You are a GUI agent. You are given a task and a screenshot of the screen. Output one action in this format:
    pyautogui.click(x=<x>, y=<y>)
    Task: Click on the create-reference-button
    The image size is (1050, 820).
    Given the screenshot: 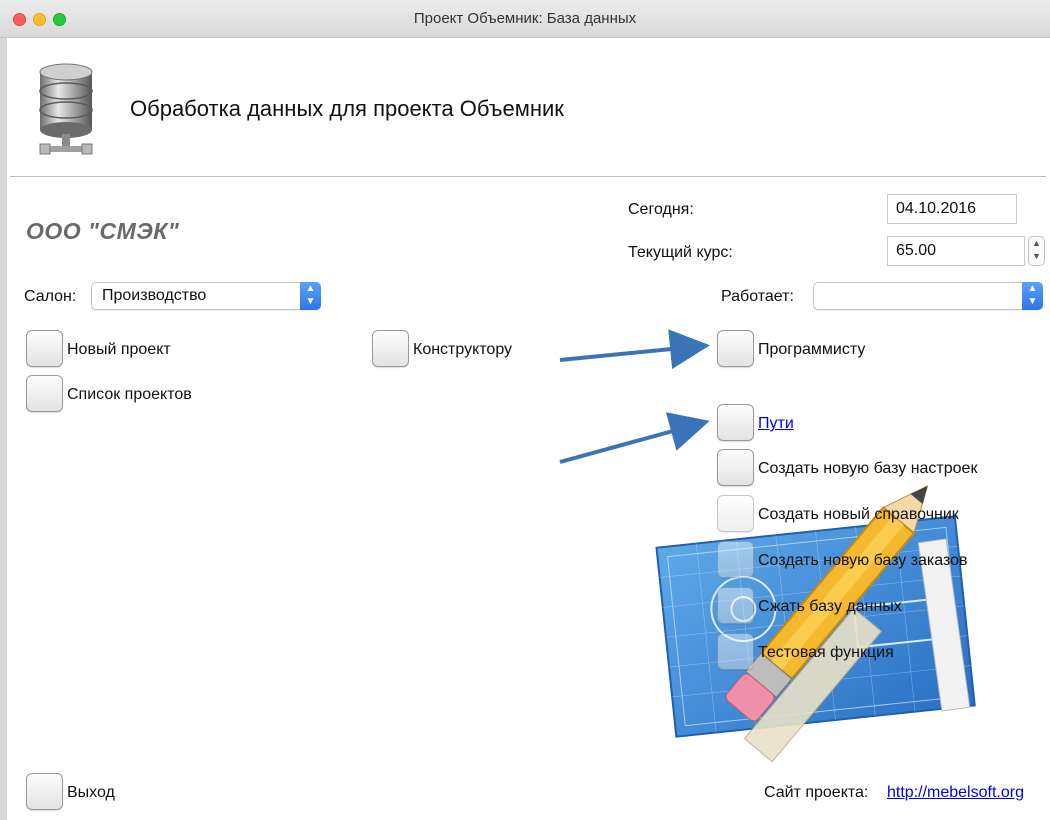 What is the action you would take?
    pyautogui.click(x=735, y=513)
    